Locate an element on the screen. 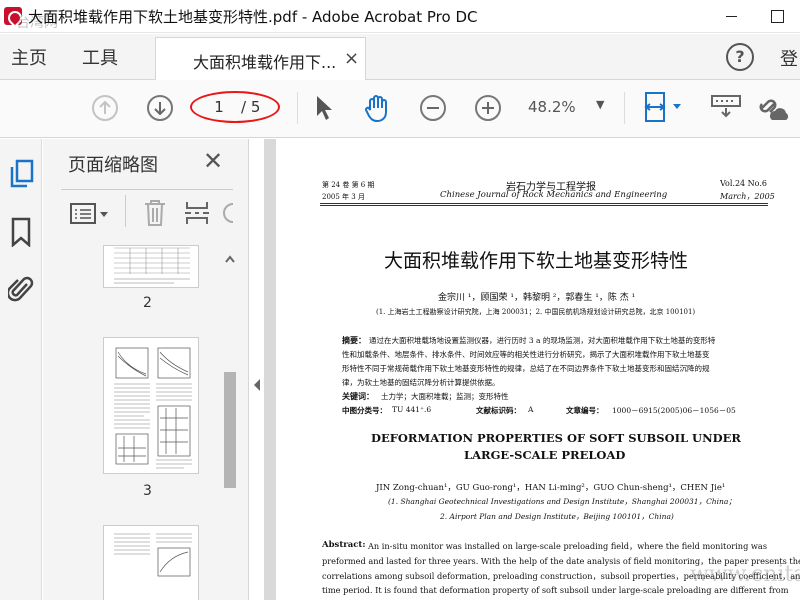 The height and width of the screenshot is (600, 800). panel-toolbar is located at coordinates (147, 214).